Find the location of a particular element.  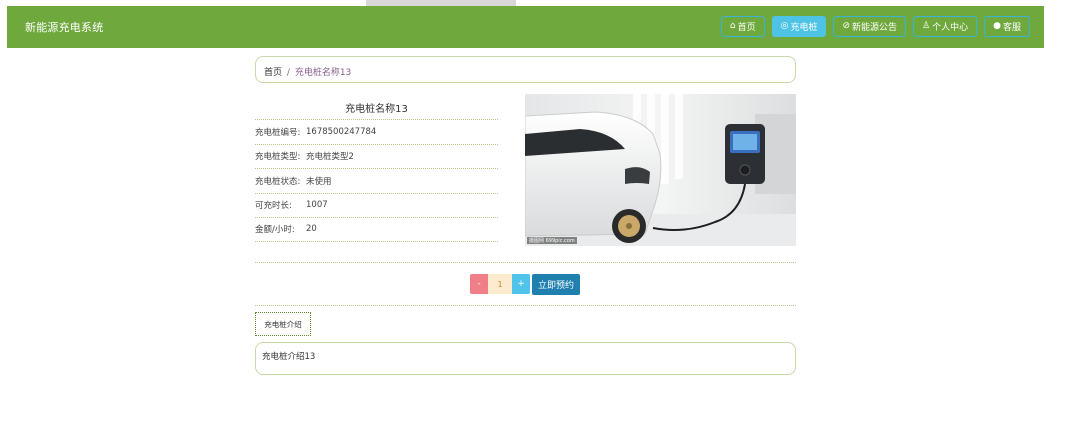

info-row-duration: 可充时长: 1007 is located at coordinates (376, 205).